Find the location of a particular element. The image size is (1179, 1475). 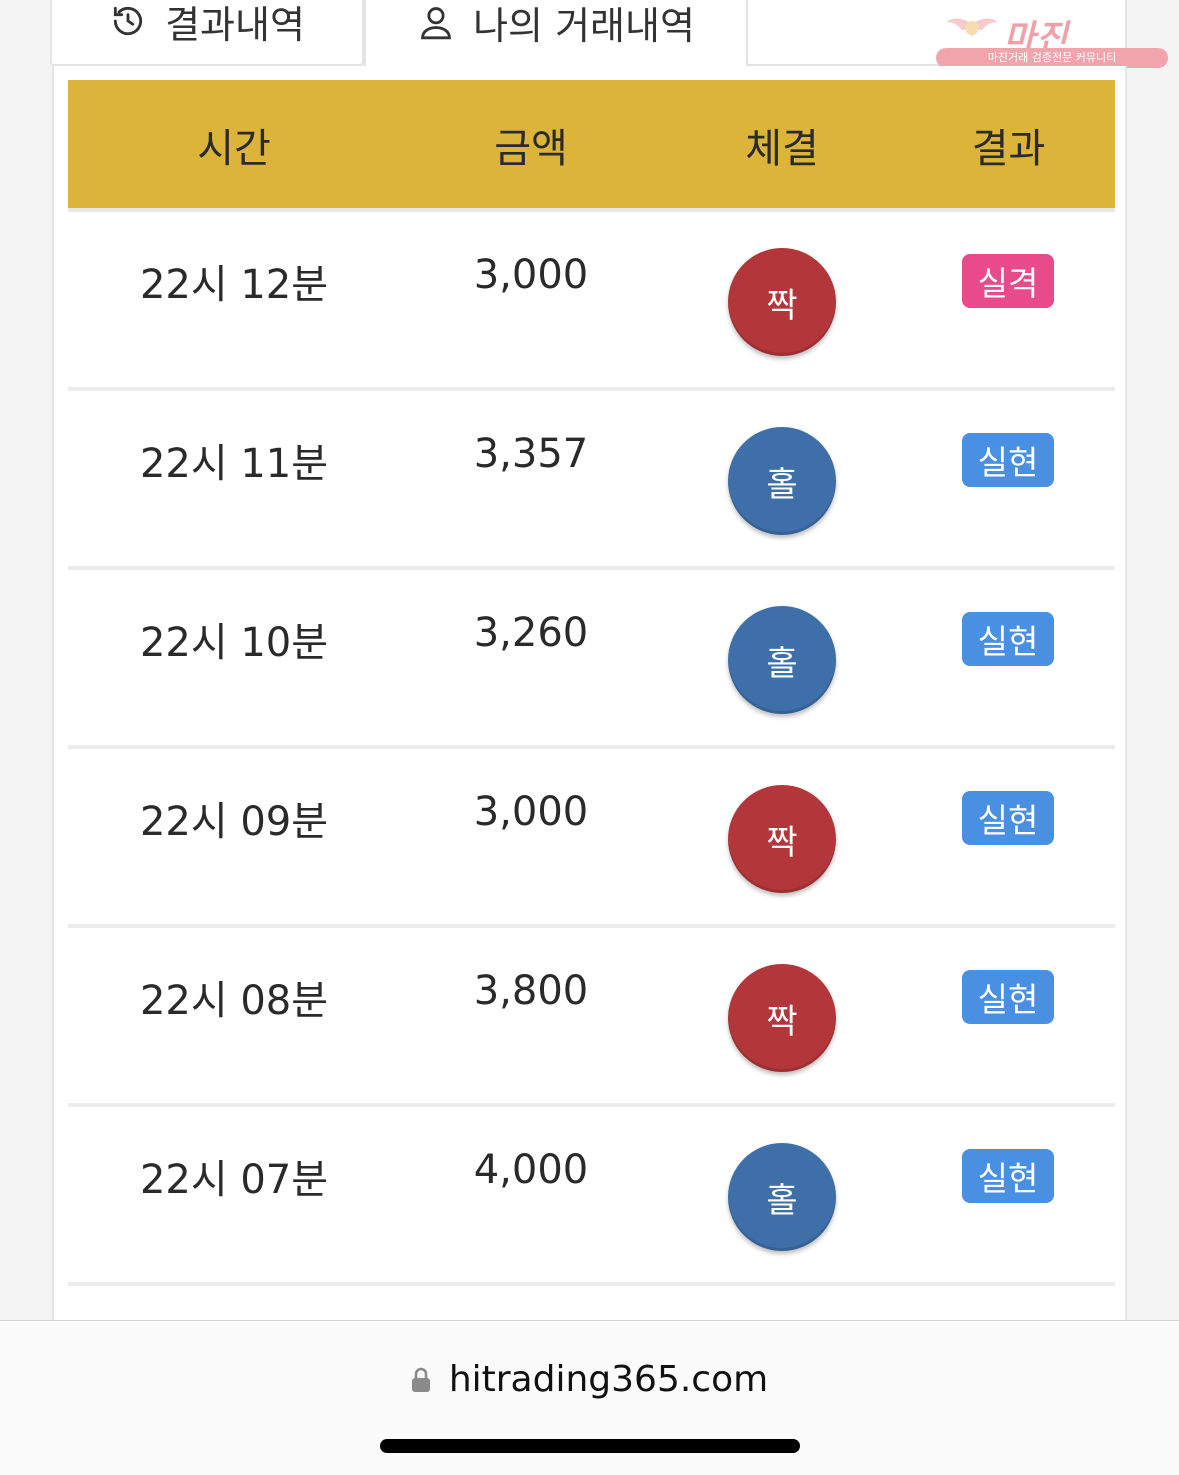

header-result: 결과 is located at coordinates (1008, 149).